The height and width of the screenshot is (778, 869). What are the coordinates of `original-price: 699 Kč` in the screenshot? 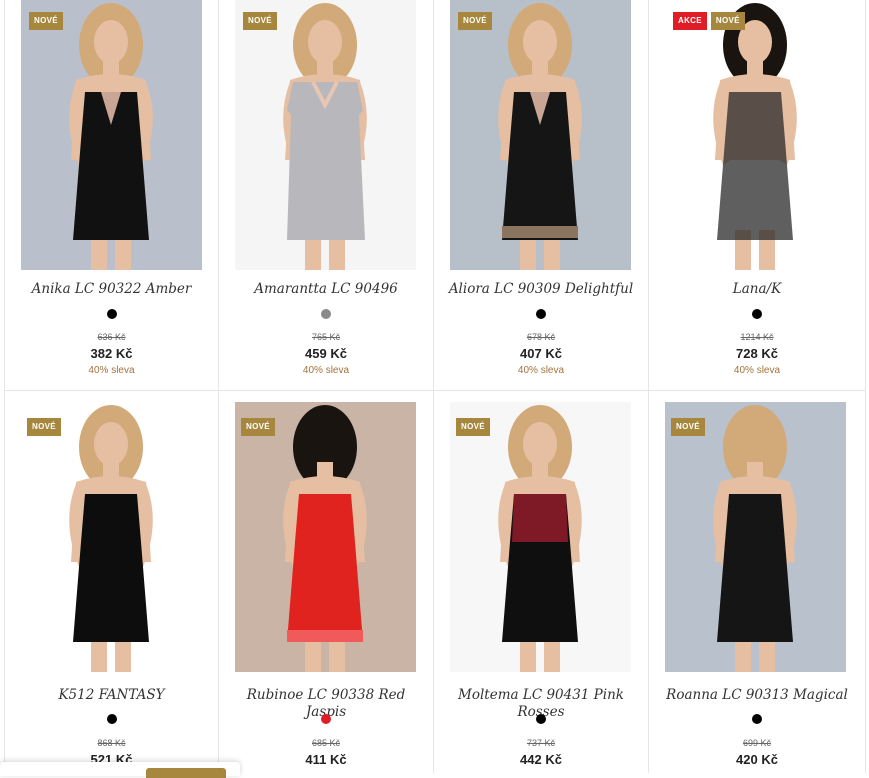 It's located at (757, 743).